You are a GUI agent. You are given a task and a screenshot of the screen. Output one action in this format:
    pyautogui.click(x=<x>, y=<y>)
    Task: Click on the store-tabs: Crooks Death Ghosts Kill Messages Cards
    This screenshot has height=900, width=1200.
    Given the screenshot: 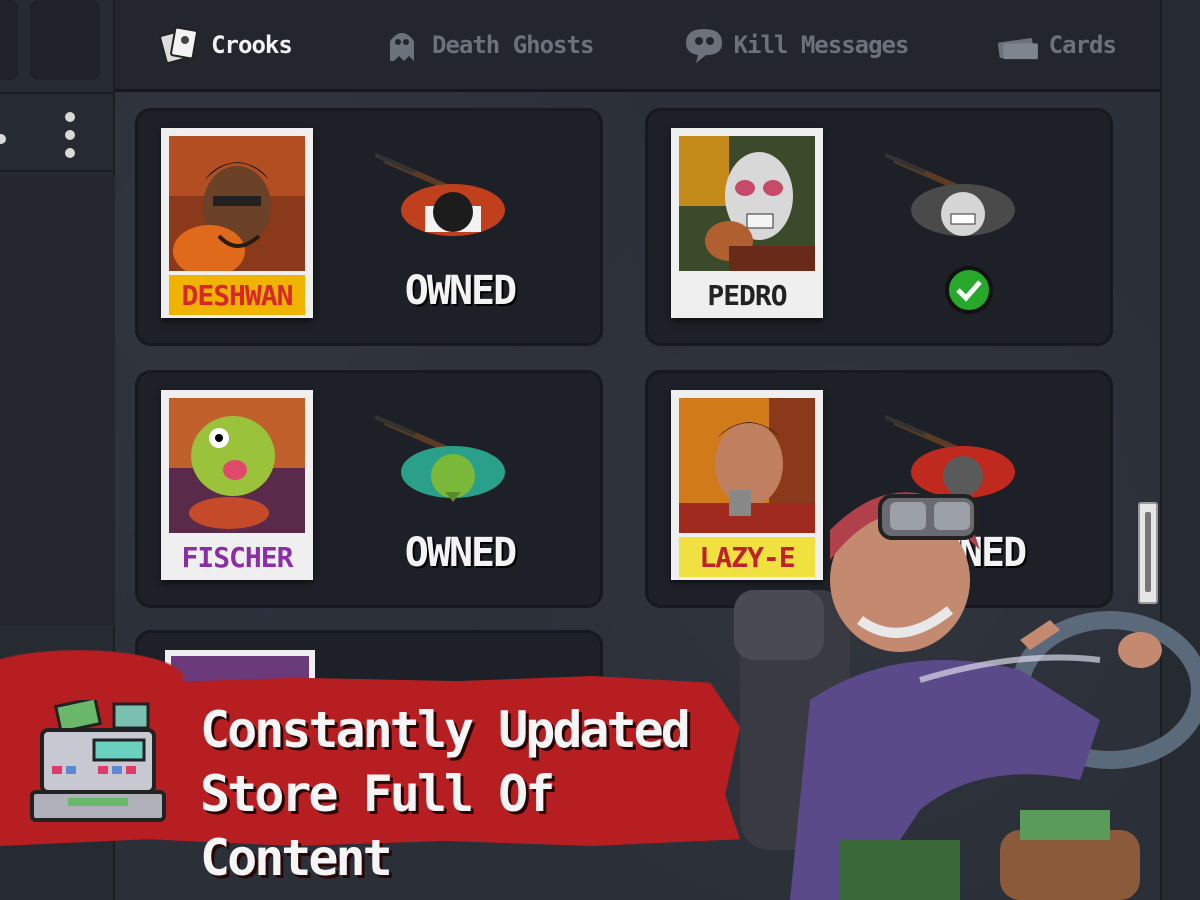 What is the action you would take?
    pyautogui.click(x=637, y=46)
    